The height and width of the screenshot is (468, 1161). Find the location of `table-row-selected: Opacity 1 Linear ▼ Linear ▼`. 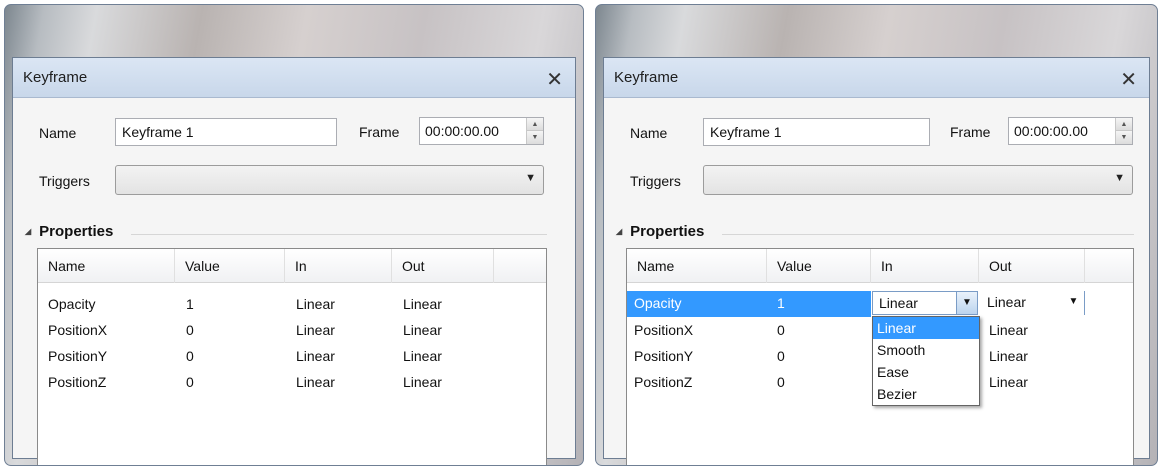

table-row-selected: Opacity 1 Linear ▼ Linear ▼ is located at coordinates (880, 304).